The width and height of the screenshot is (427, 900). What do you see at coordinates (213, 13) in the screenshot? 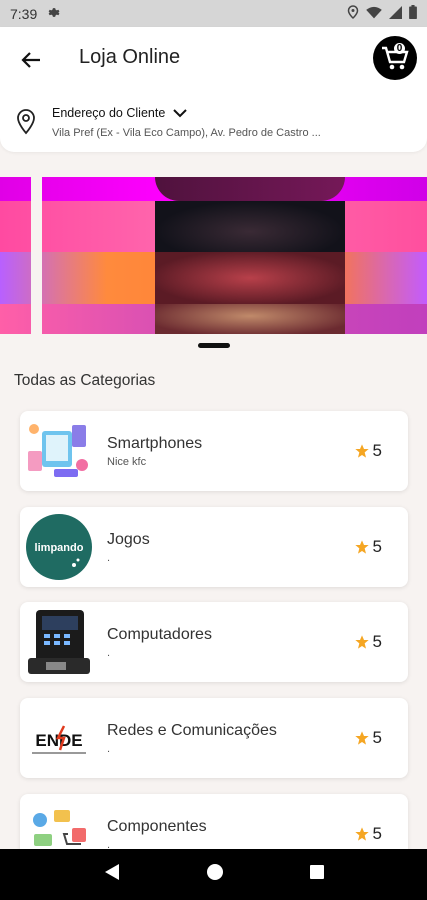
I see `status-bar: 7:39` at bounding box center [213, 13].